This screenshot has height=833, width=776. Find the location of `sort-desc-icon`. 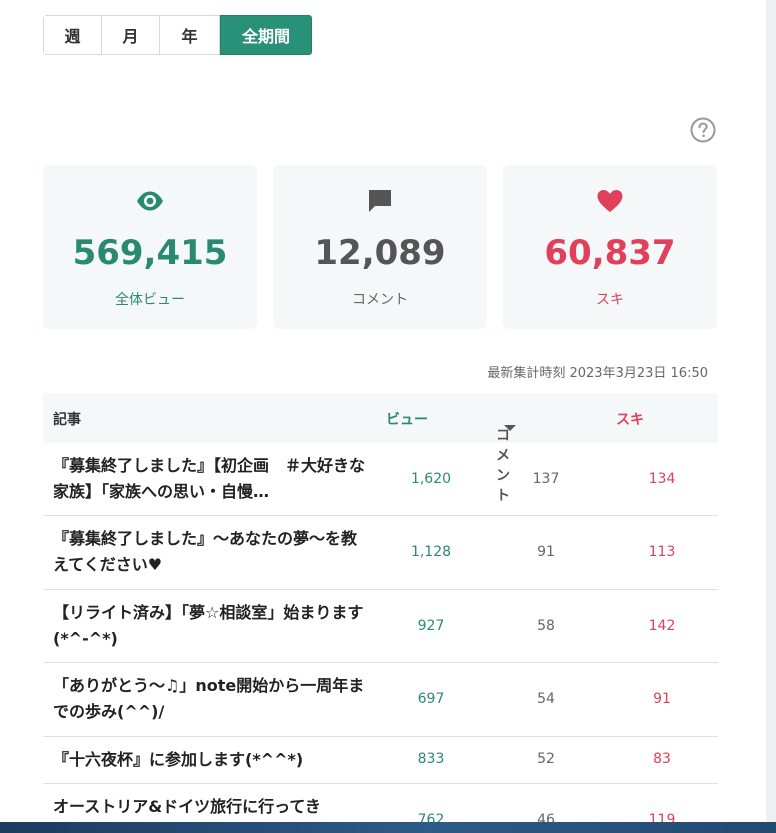

sort-desc-icon is located at coordinates (510, 428).